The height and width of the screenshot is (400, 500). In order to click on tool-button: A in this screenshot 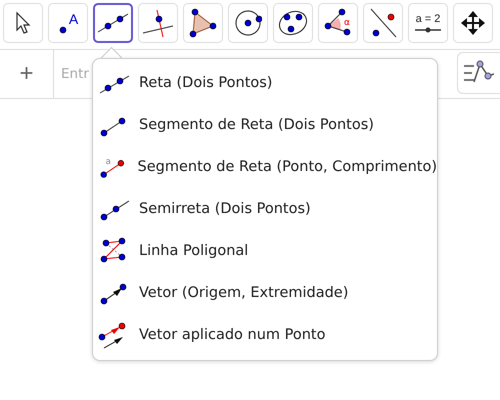, I will do `click(68, 23)`.